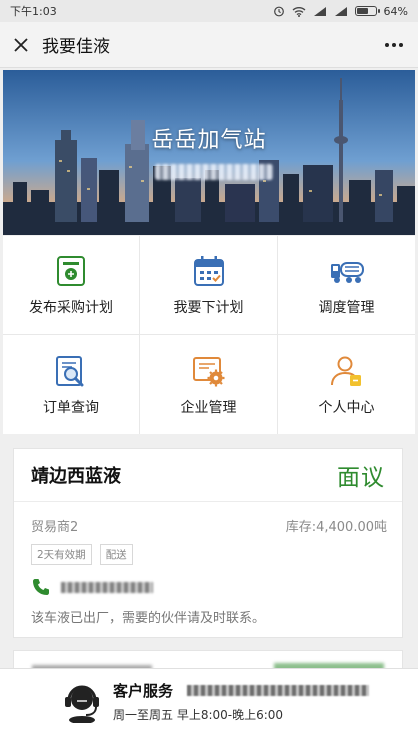  I want to click on battery-icon, so click(367, 11).